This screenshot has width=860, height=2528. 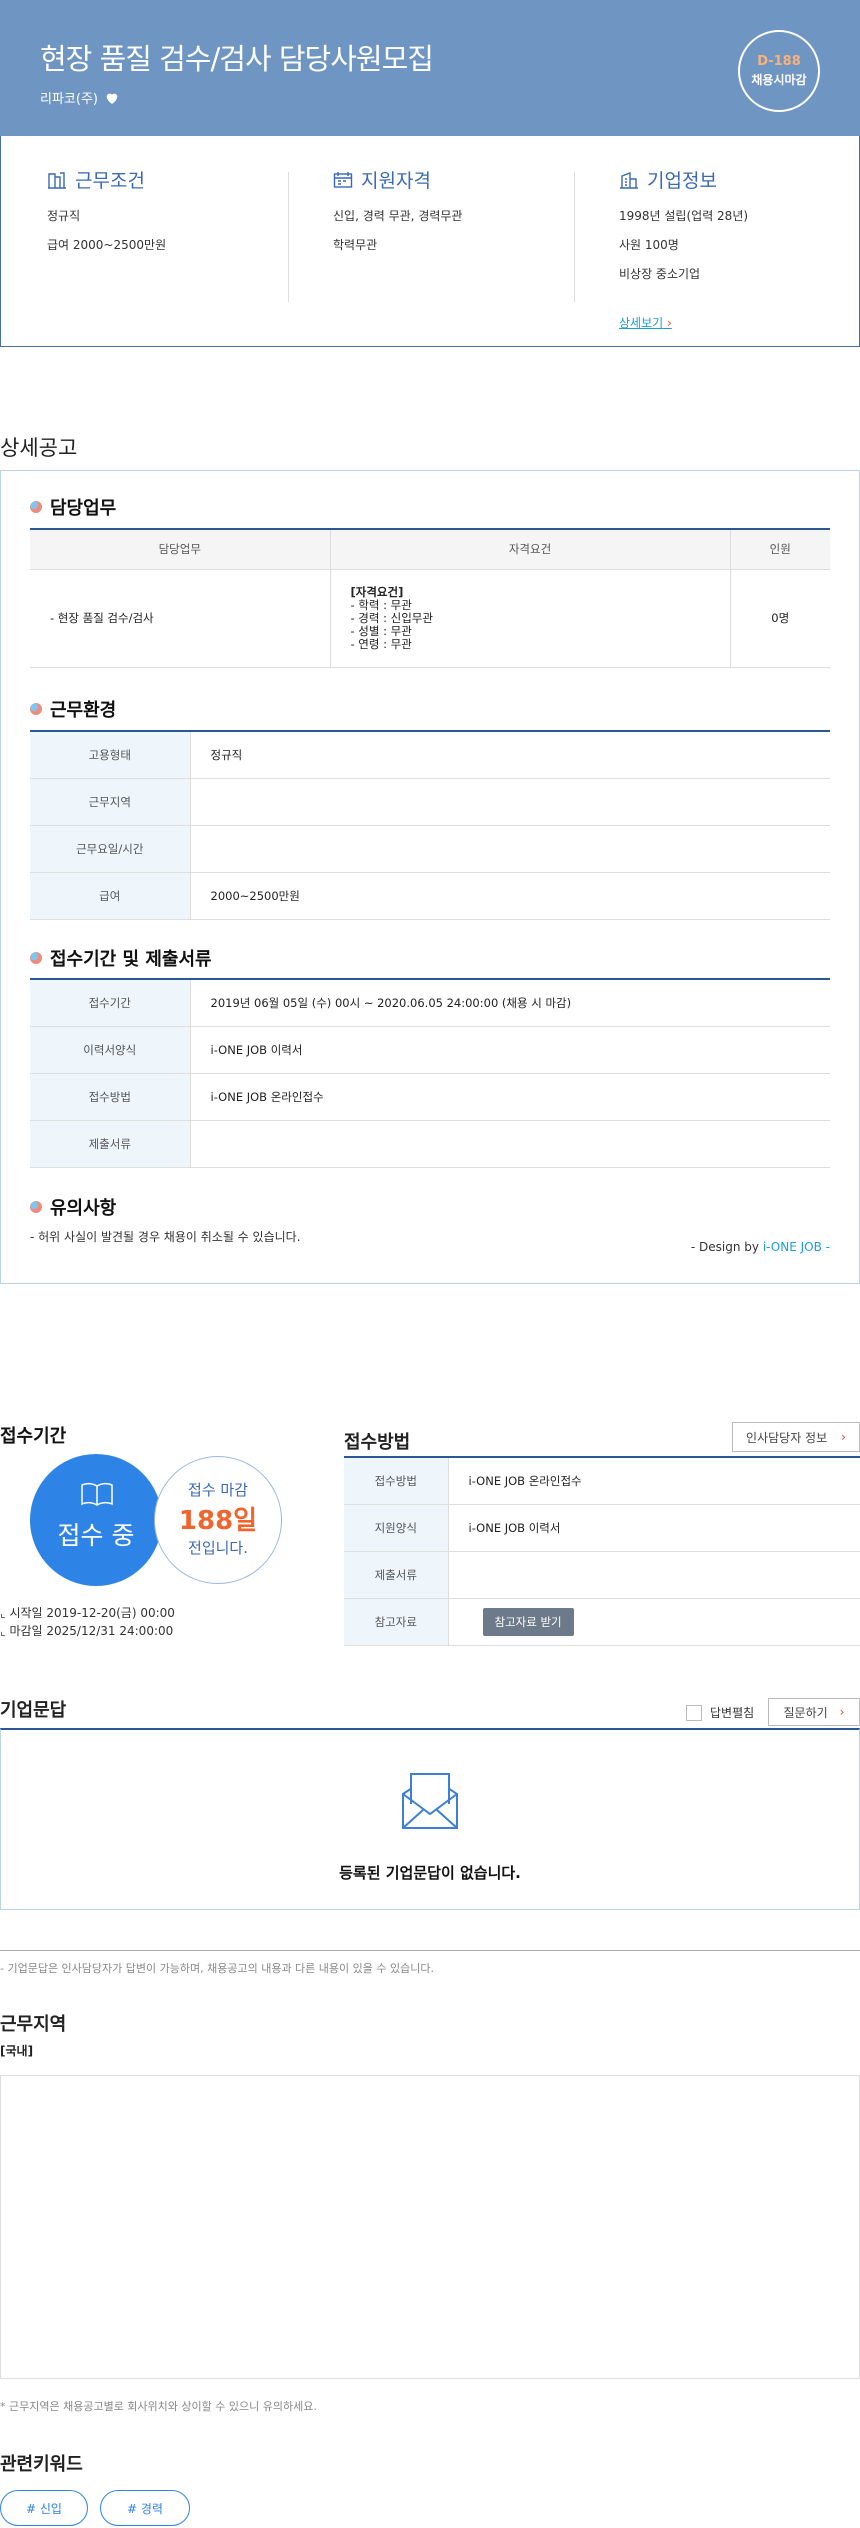 What do you see at coordinates (343, 179) in the screenshot?
I see `calendar-icon` at bounding box center [343, 179].